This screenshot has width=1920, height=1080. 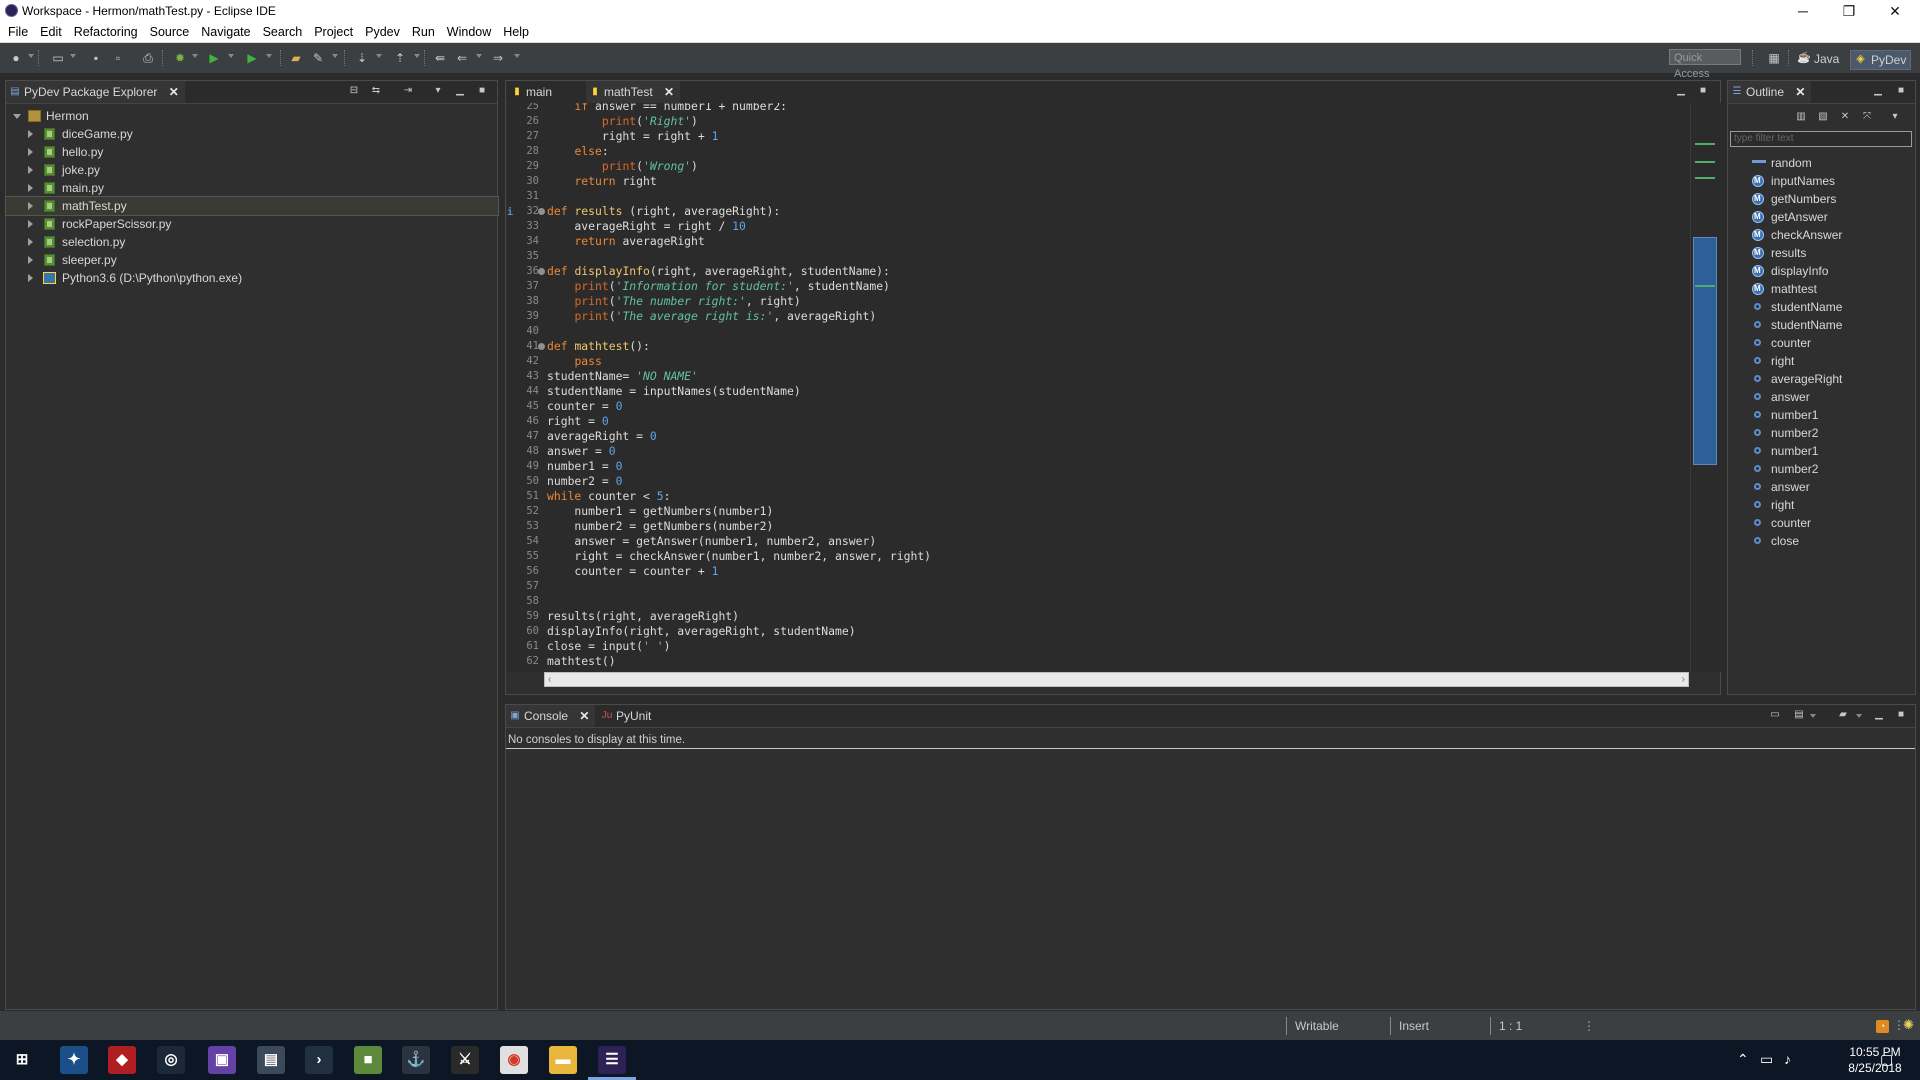 What do you see at coordinates (1908, 1025) in the screenshot?
I see `tip-lightbulb-icon: ✺` at bounding box center [1908, 1025].